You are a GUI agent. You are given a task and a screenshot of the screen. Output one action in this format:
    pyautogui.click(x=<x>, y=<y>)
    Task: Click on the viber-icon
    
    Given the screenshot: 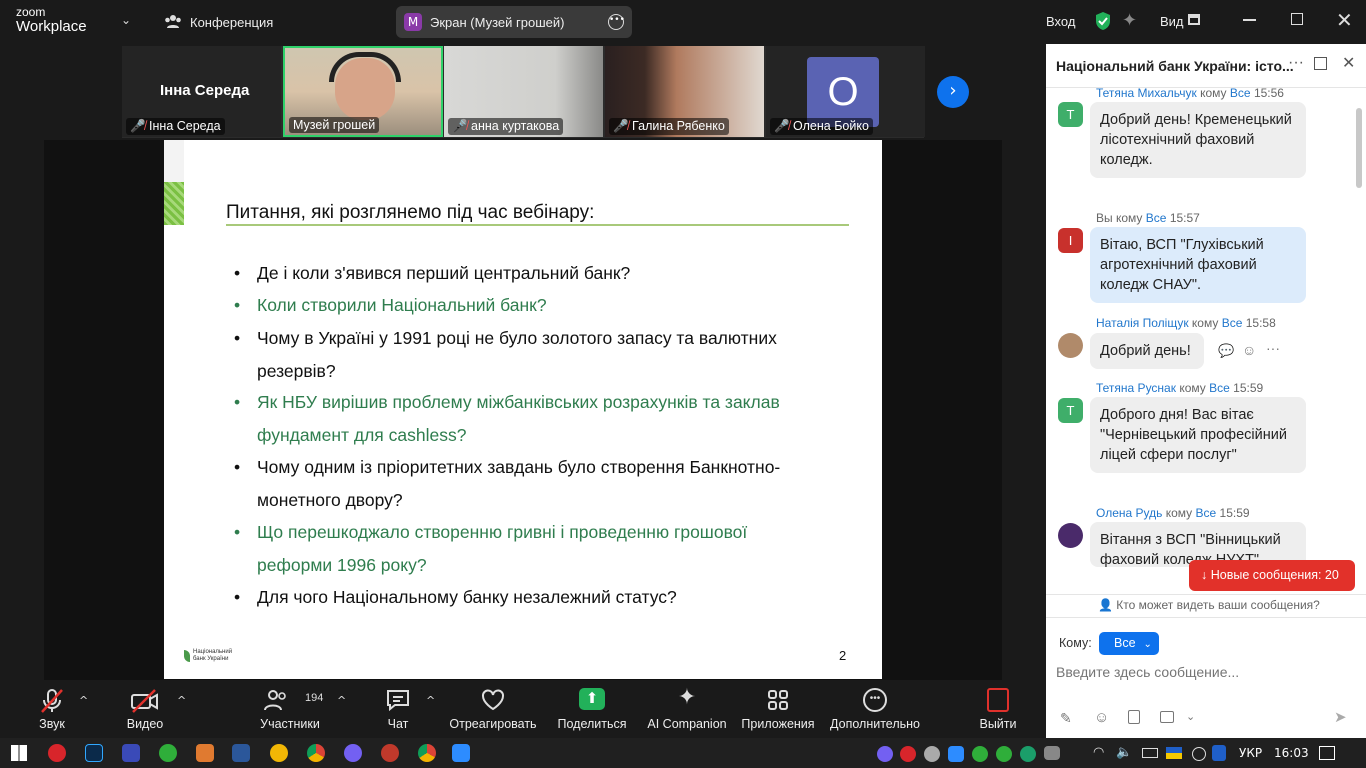 What is the action you would take?
    pyautogui.click(x=353, y=753)
    